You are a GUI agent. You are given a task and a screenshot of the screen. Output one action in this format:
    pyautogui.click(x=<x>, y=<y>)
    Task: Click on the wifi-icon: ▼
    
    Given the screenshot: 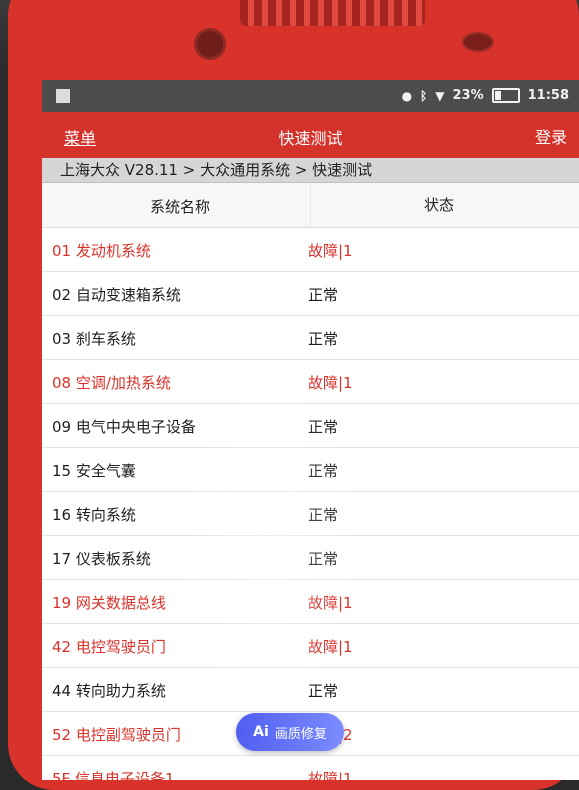 What is the action you would take?
    pyautogui.click(x=440, y=95)
    